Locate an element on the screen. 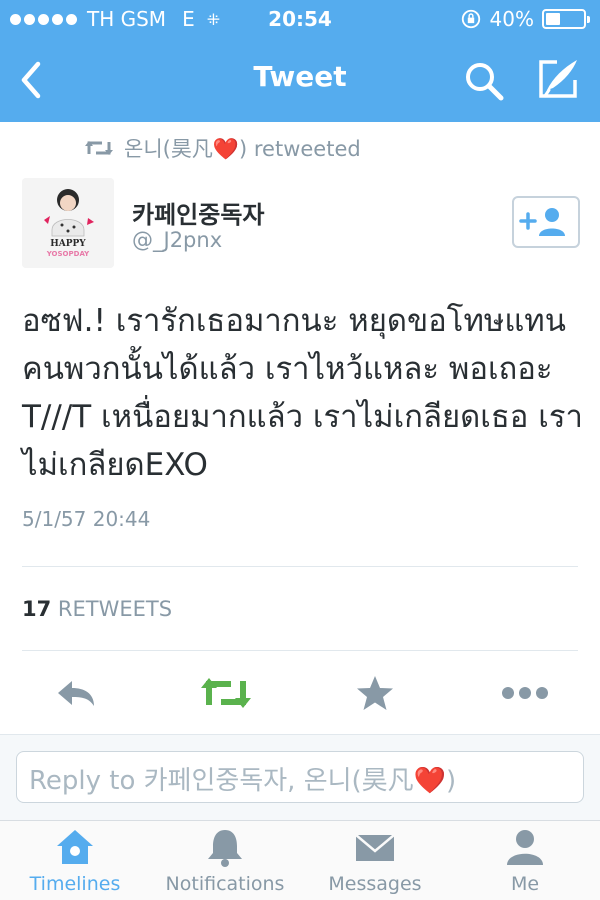 This screenshot has height=900, width=600. tab-timelines: Timelines is located at coordinates (75, 863).